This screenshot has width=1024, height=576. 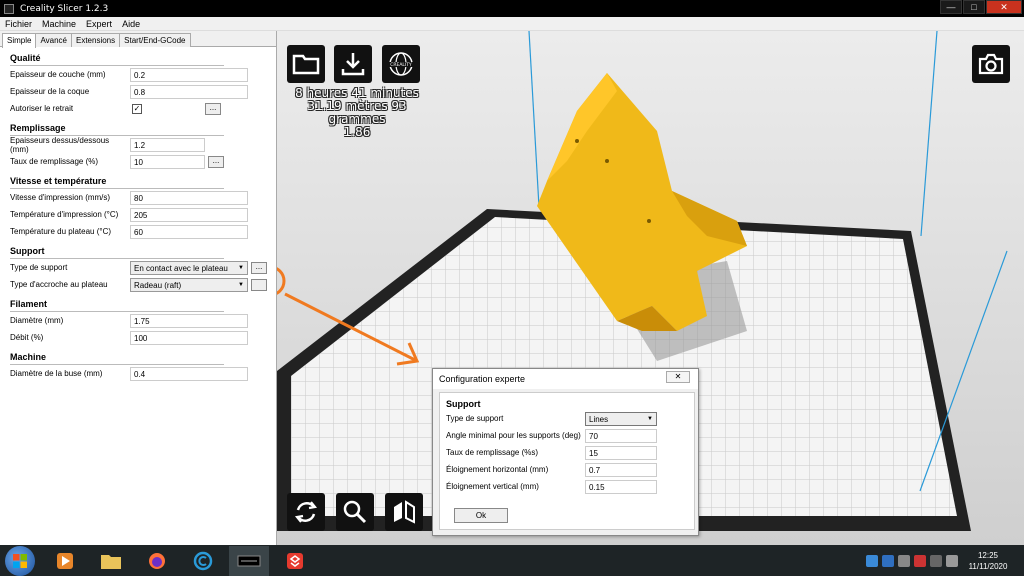 I want to click on layer-height-row: Epaisseur de couche (mm) 0.2, so click(x=138, y=74).